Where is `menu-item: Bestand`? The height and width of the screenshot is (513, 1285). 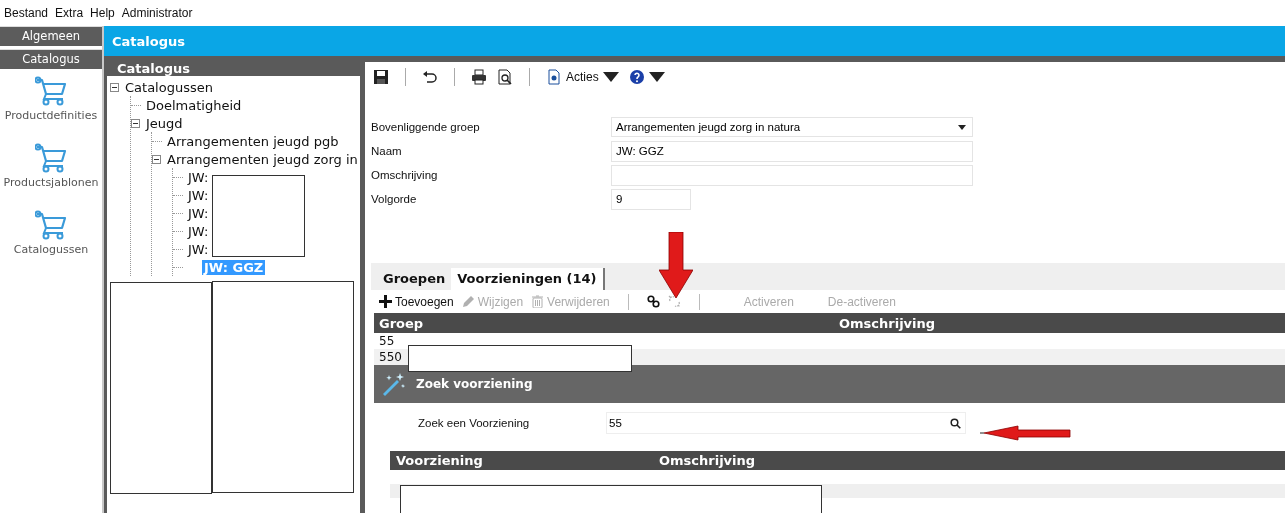
menu-item: Bestand is located at coordinates (26, 13).